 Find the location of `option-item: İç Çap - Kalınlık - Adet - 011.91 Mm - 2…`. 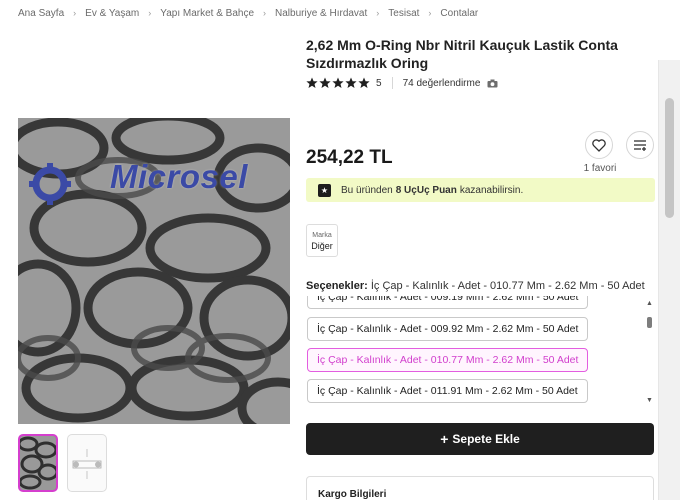

option-item: İç Çap - Kalınlık - Adet - 011.91 Mm - 2… is located at coordinates (447, 391).